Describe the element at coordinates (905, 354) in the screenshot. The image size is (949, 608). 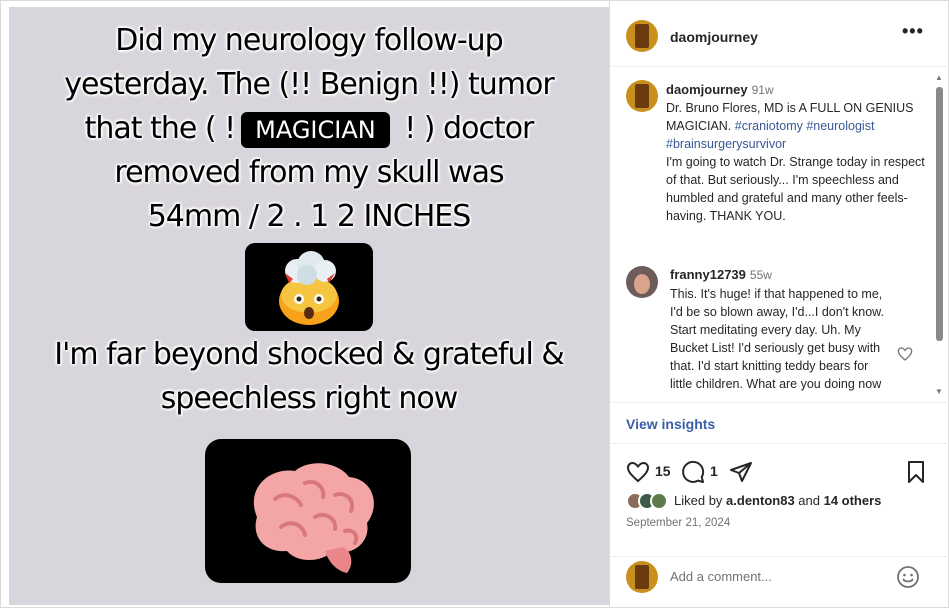
I see `comment-like-heart-icon` at that location.